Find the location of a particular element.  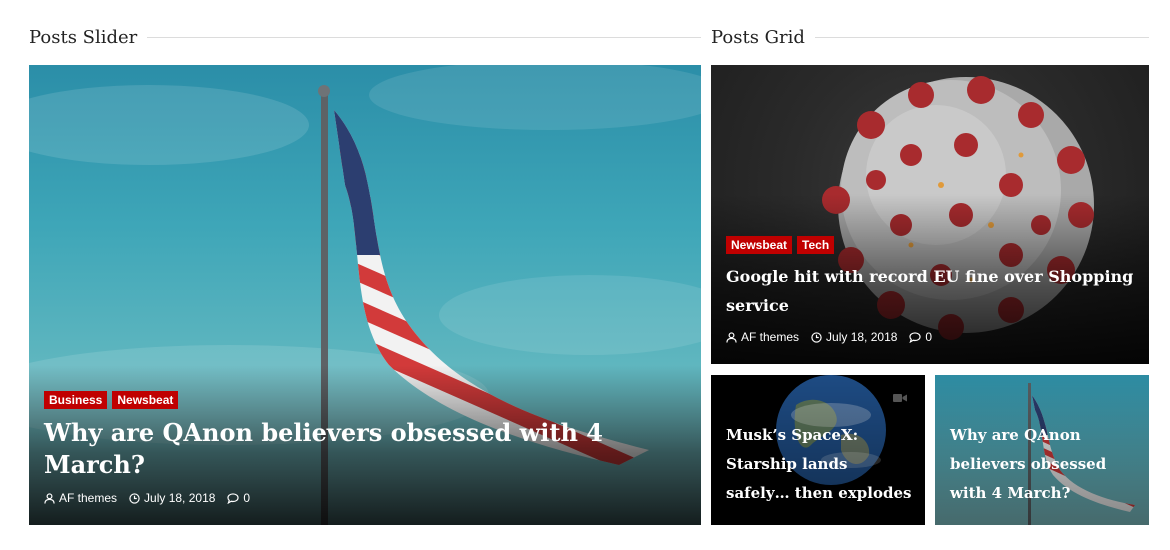

section-title-slider: Posts Slider is located at coordinates (83, 37).